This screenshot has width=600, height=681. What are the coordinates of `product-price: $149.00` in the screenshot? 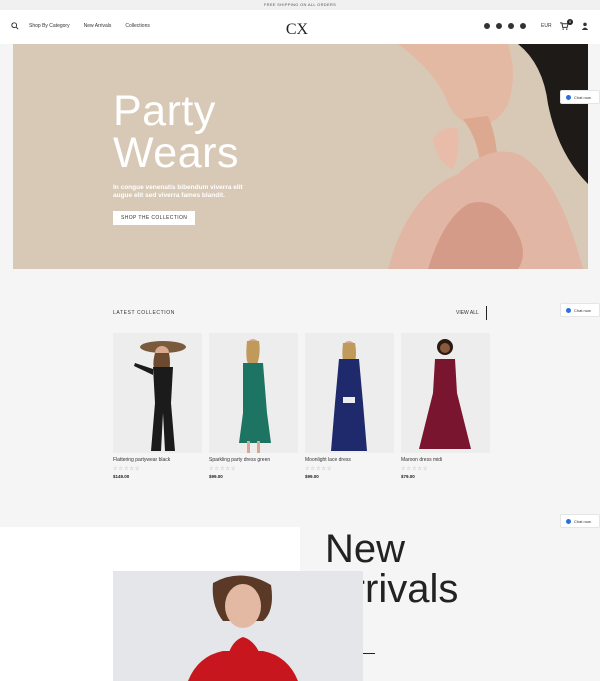 It's located at (121, 476).